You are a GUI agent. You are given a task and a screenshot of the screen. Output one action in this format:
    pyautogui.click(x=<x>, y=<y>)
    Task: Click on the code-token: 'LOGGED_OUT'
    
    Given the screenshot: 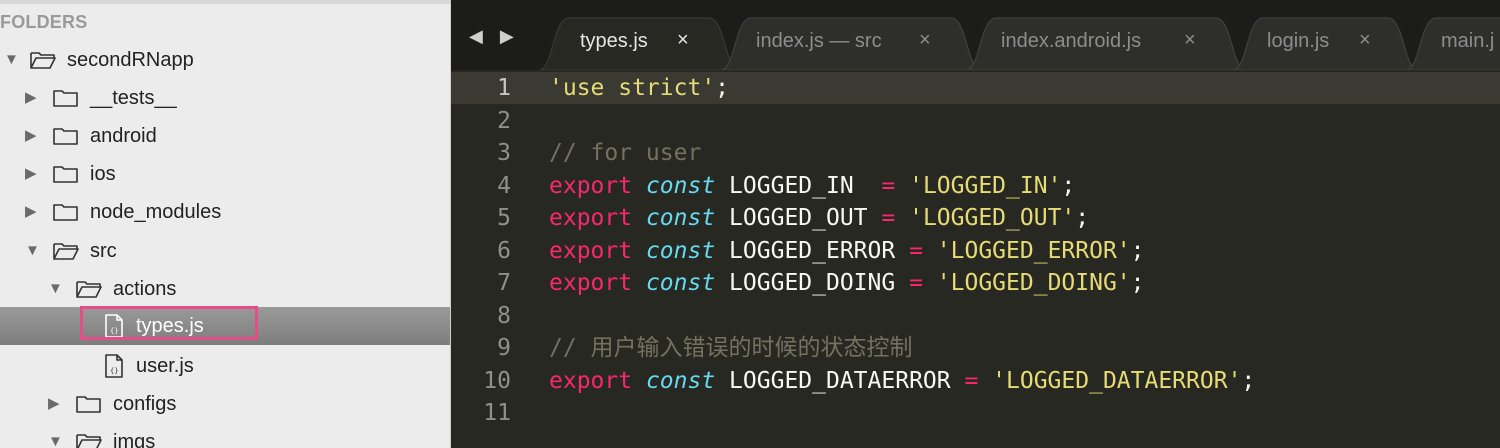 What is the action you would take?
    pyautogui.click(x=992, y=218)
    